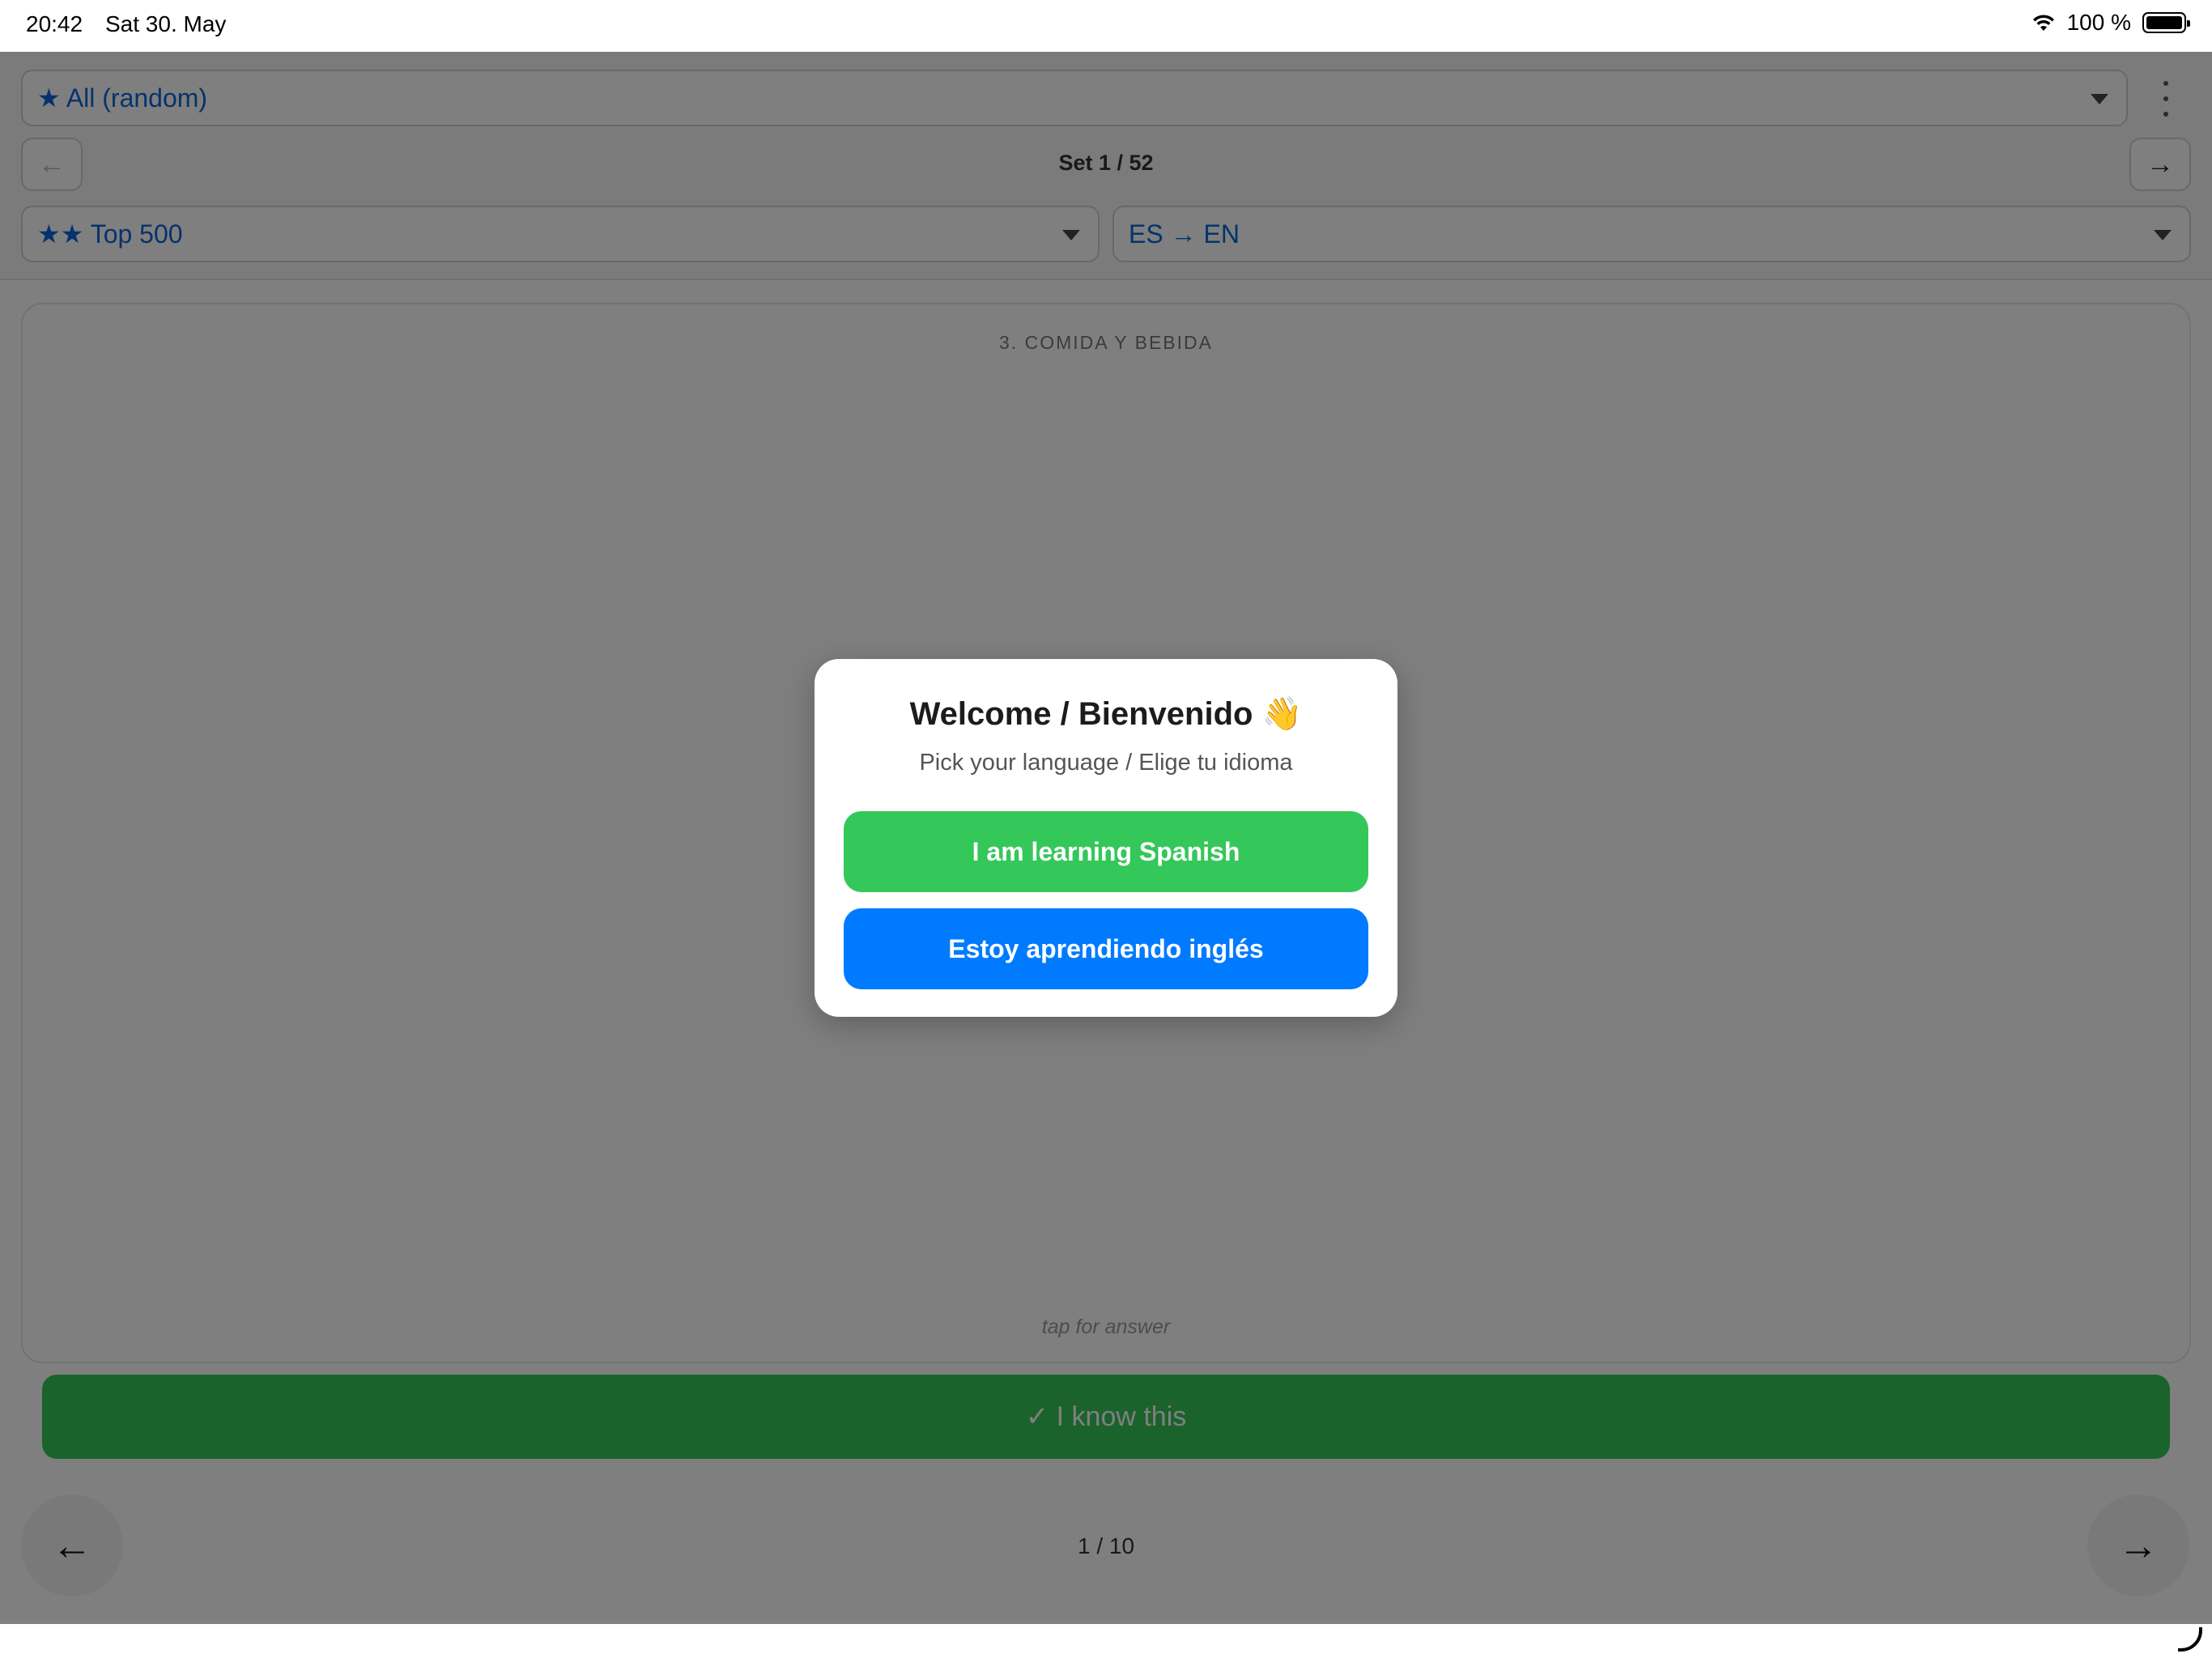 This screenshot has width=2212, height=1658. Describe the element at coordinates (1106, 26) in the screenshot. I see `status-bar: 20:42 Sat 30. May 100 %` at that location.